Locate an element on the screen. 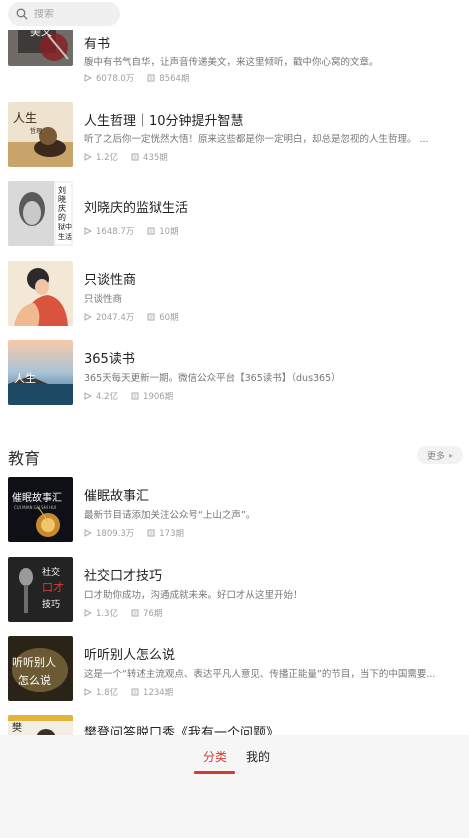 Image resolution: width=469 pixels, height=838 pixels. item-title: 365读书 is located at coordinates (109, 359).